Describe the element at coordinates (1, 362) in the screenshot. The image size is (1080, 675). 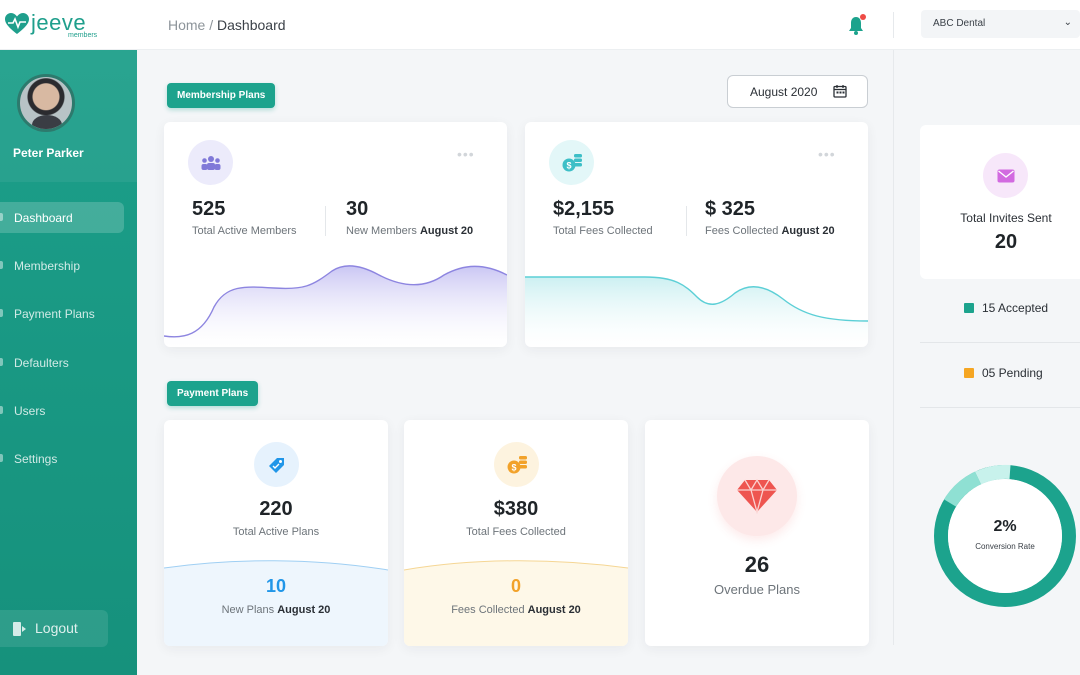
I see `defaulters-icon` at that location.